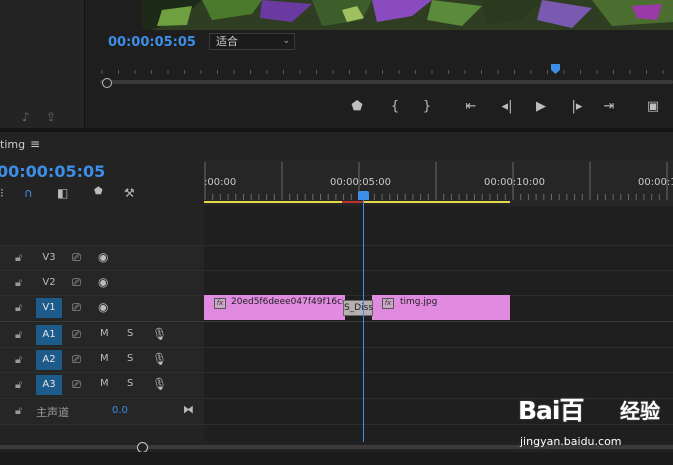  I want to click on add-marker-icon: ⬟, so click(98, 191).